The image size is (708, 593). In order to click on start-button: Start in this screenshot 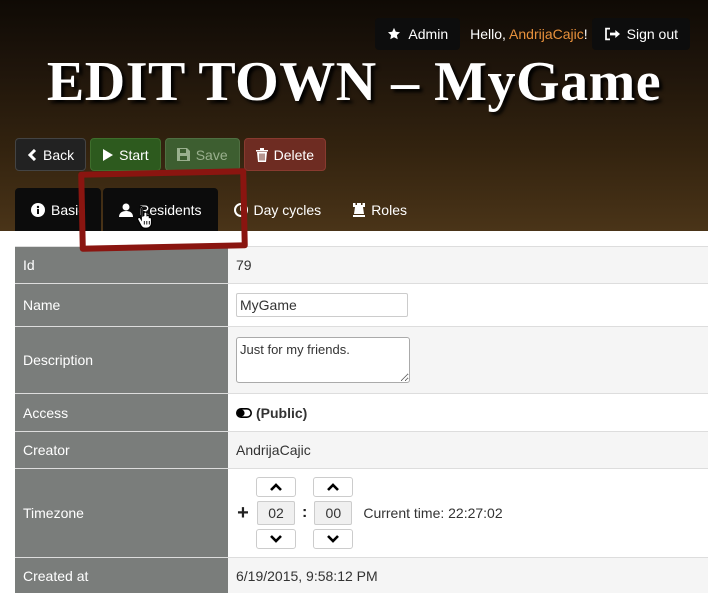, I will do `click(125, 154)`.